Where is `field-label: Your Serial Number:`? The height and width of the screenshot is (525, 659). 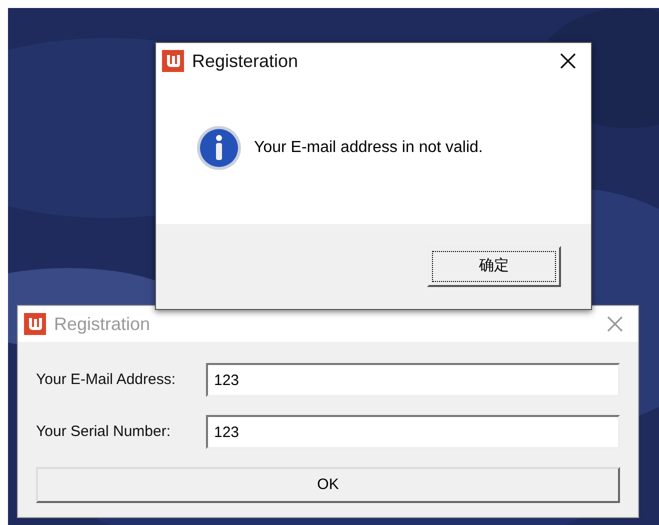
field-label: Your Serial Number: is located at coordinates (104, 432).